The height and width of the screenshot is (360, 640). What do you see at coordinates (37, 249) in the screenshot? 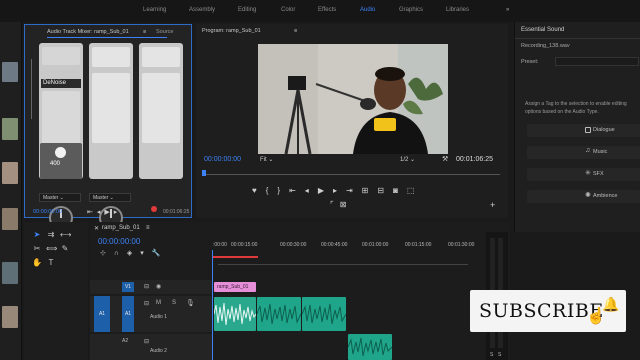
I see `razor-icon: ✂` at bounding box center [37, 249].